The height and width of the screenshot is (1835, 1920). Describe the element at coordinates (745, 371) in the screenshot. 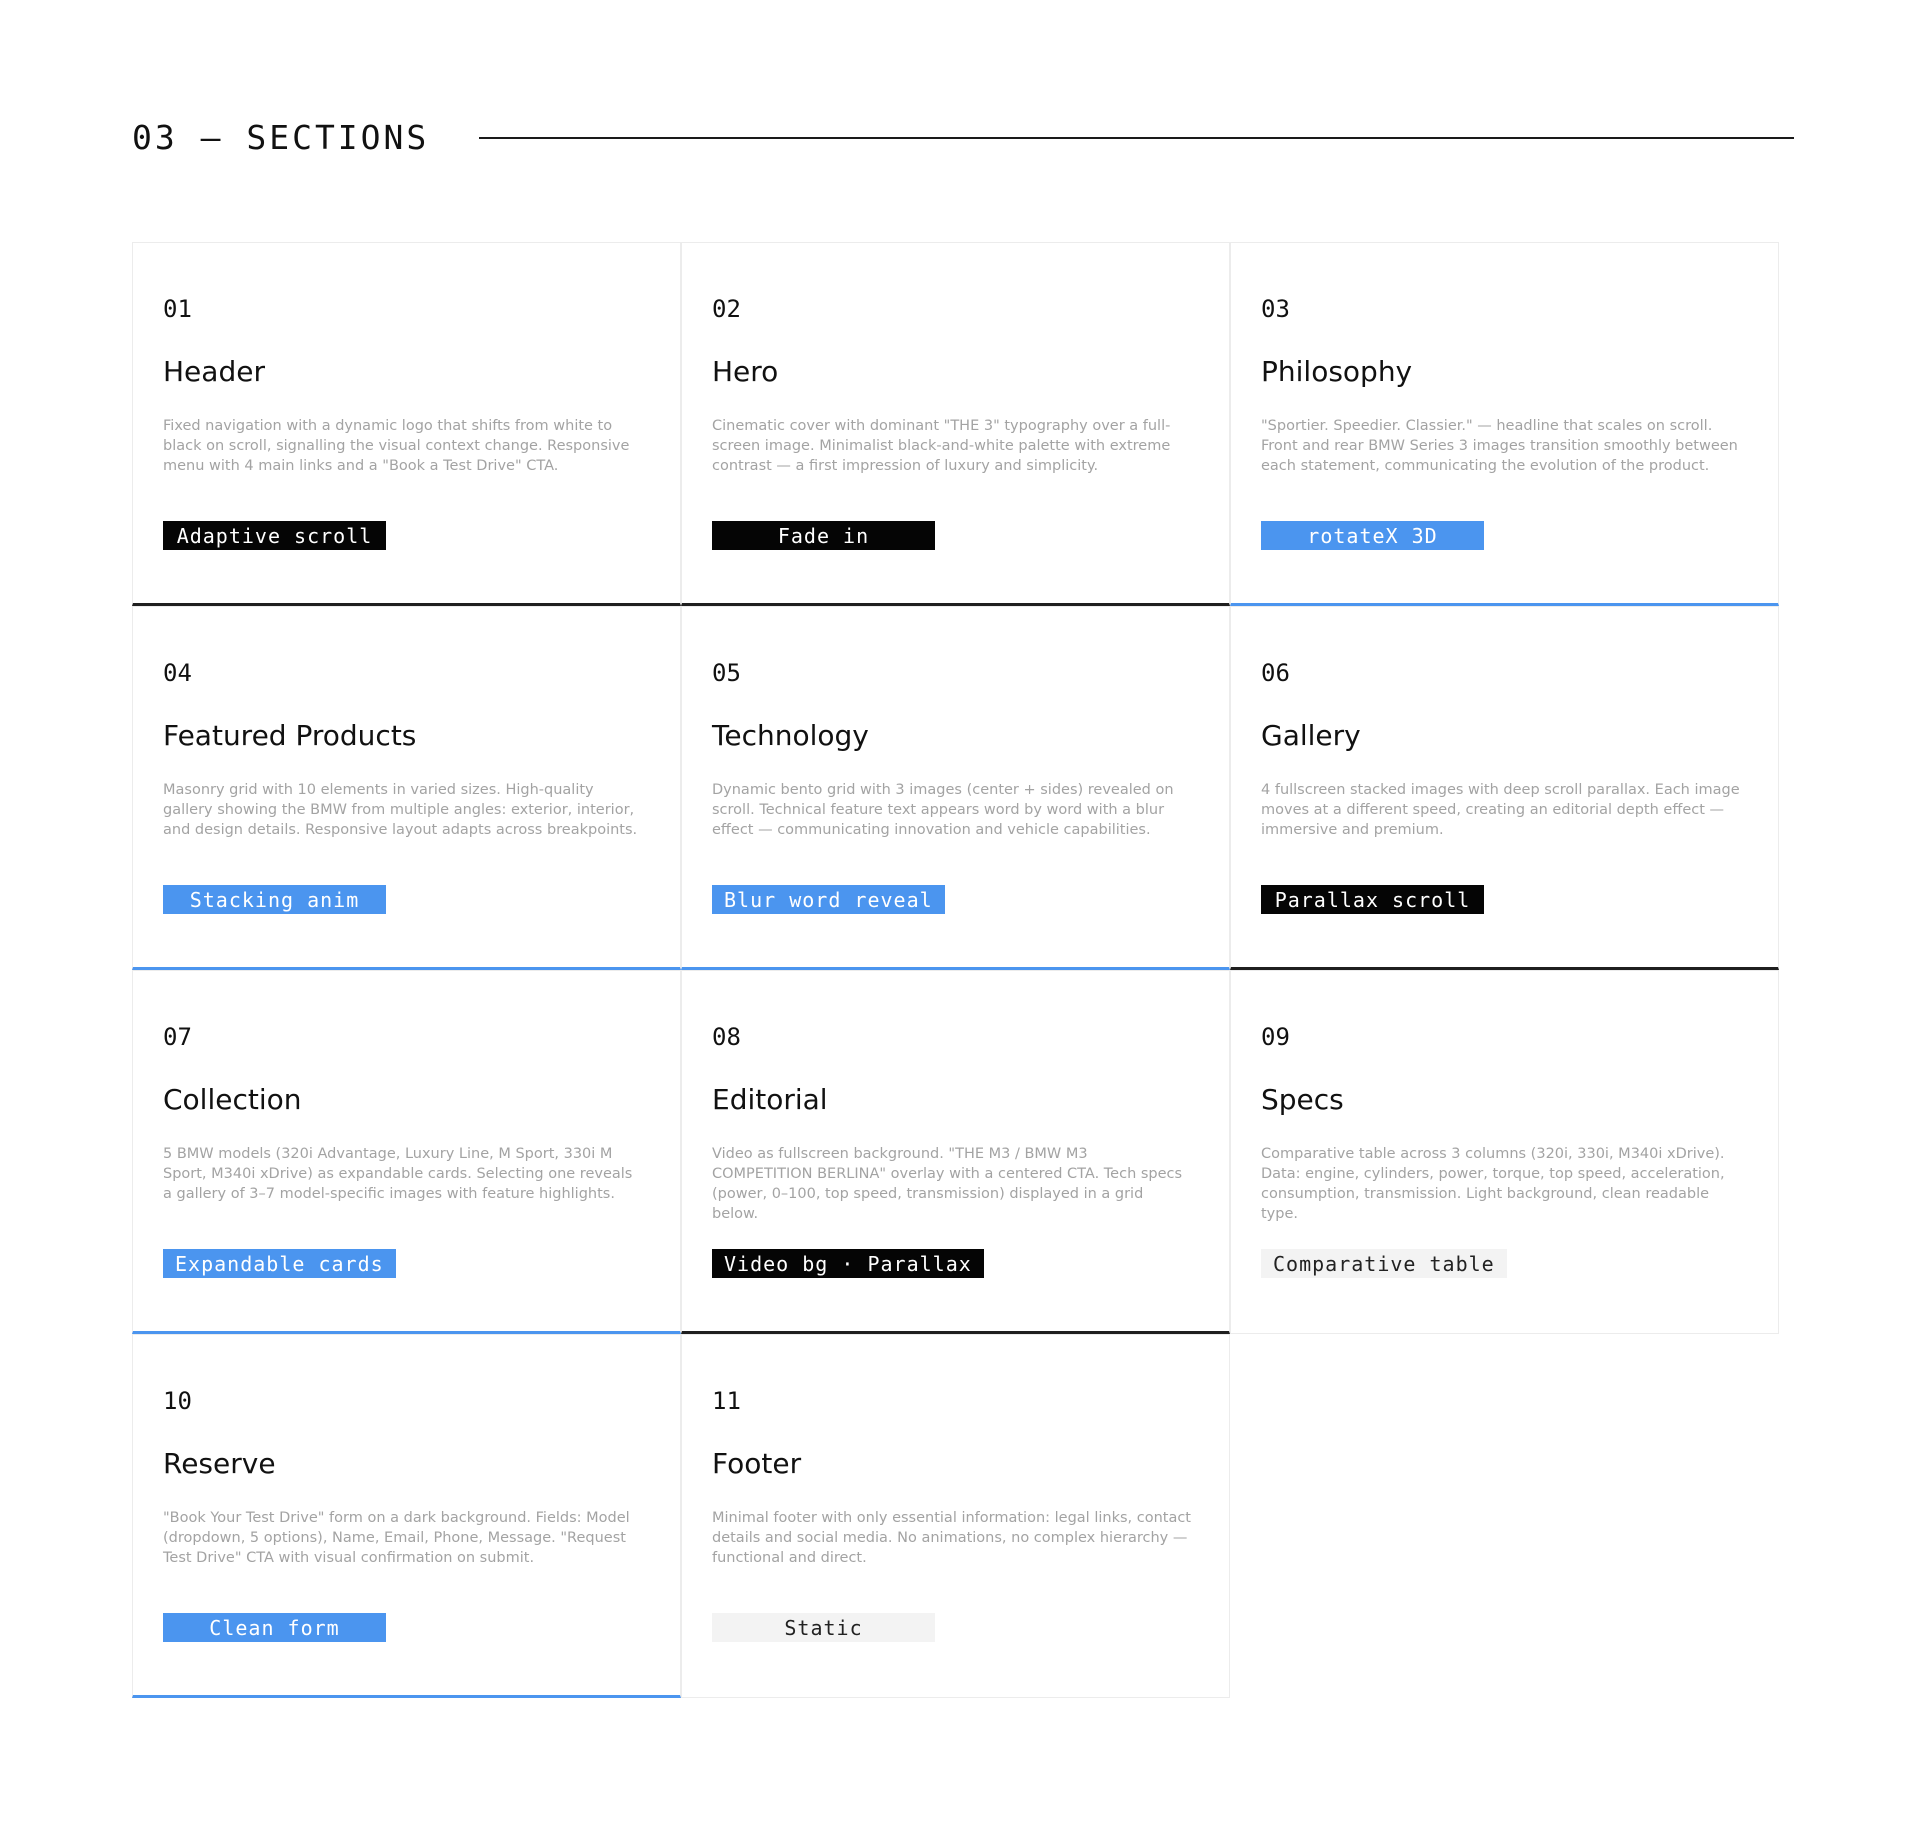

I see `card-title: Hero` at that location.